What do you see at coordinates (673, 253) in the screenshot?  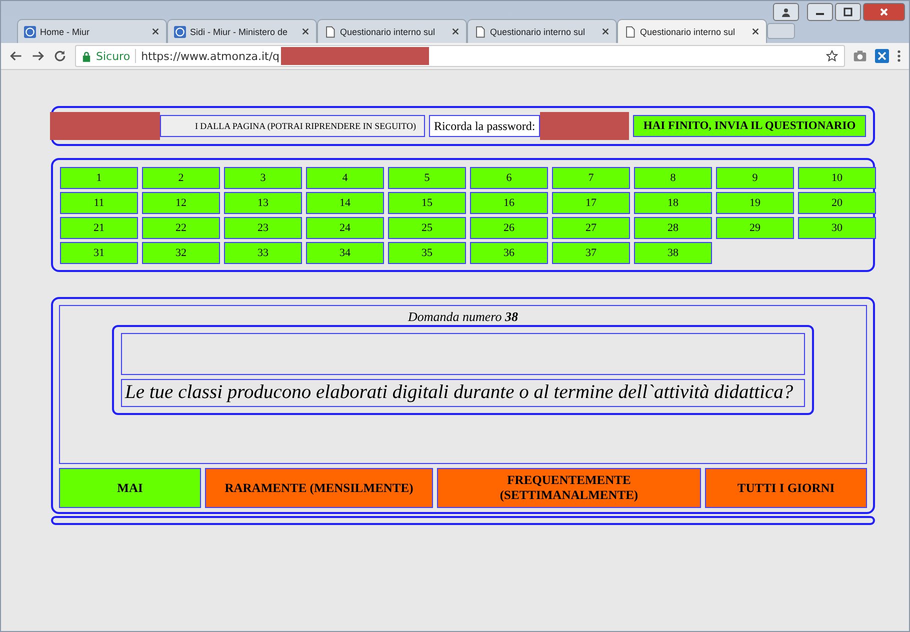 I see `question-number-button: 38` at bounding box center [673, 253].